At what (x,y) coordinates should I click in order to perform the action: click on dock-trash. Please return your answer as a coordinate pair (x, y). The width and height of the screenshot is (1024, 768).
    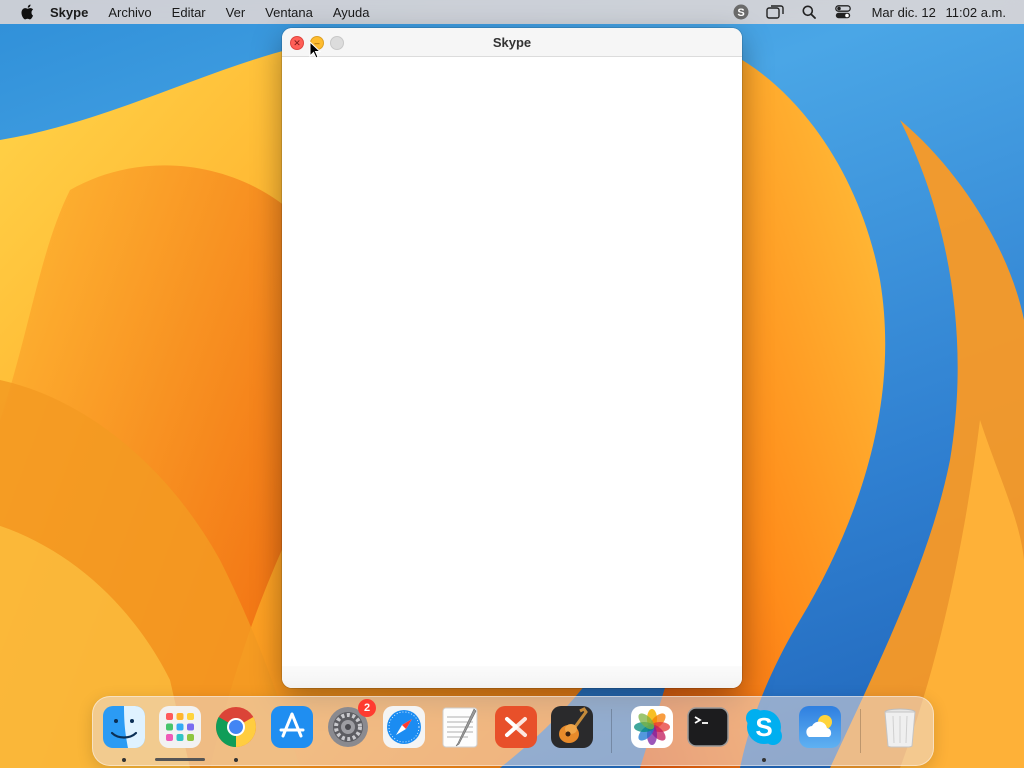
    Looking at the image, I should click on (900, 727).